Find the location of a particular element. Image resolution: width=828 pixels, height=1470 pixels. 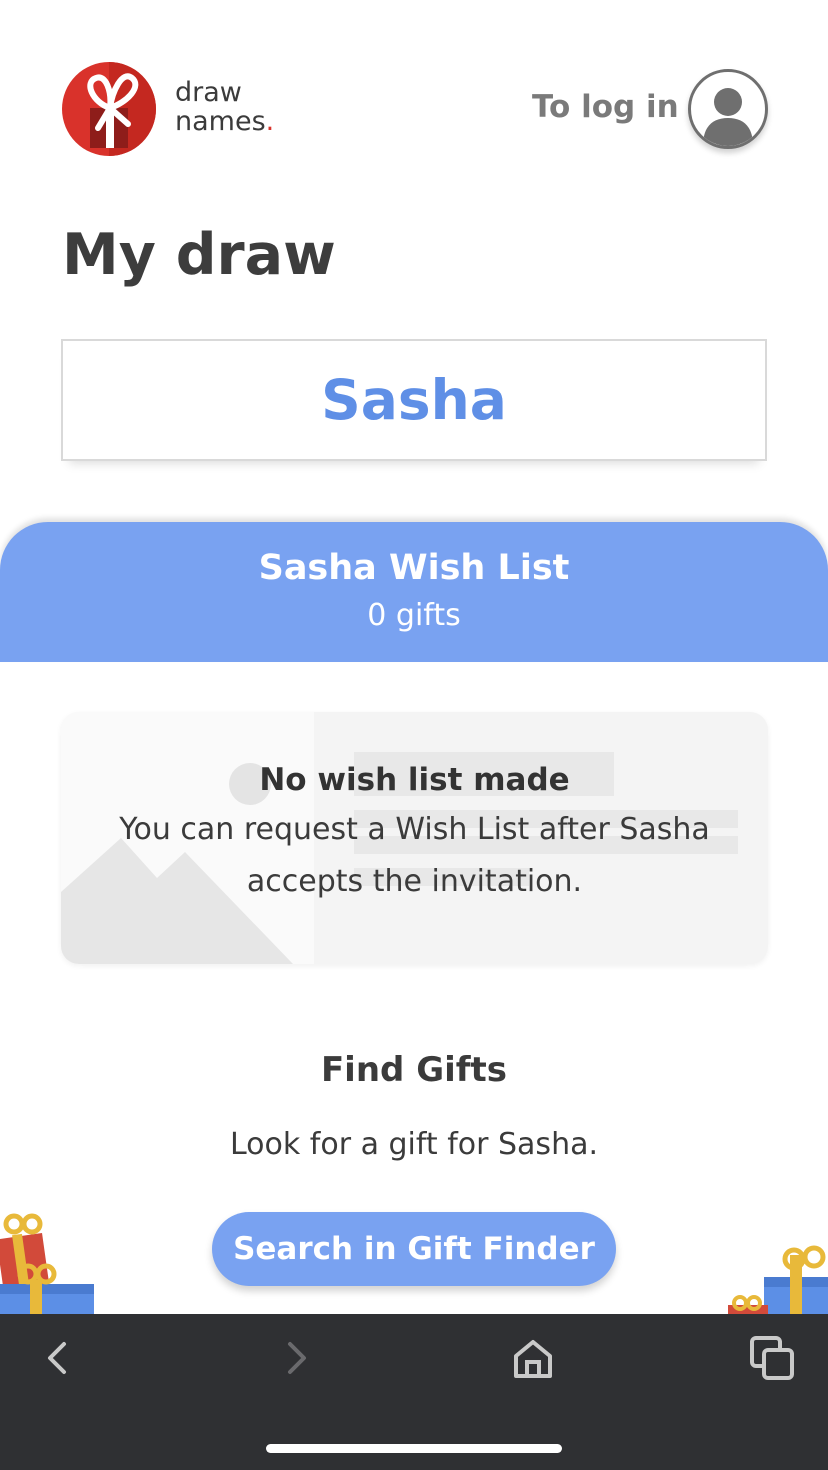

user-avatar-button is located at coordinates (728, 109).